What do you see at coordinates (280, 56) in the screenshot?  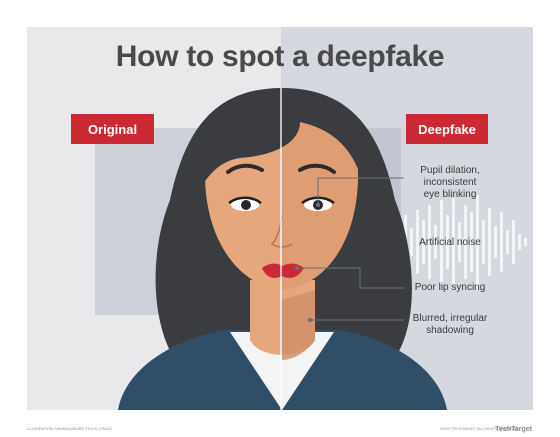 I see `page-title: How to spot a deepfake` at bounding box center [280, 56].